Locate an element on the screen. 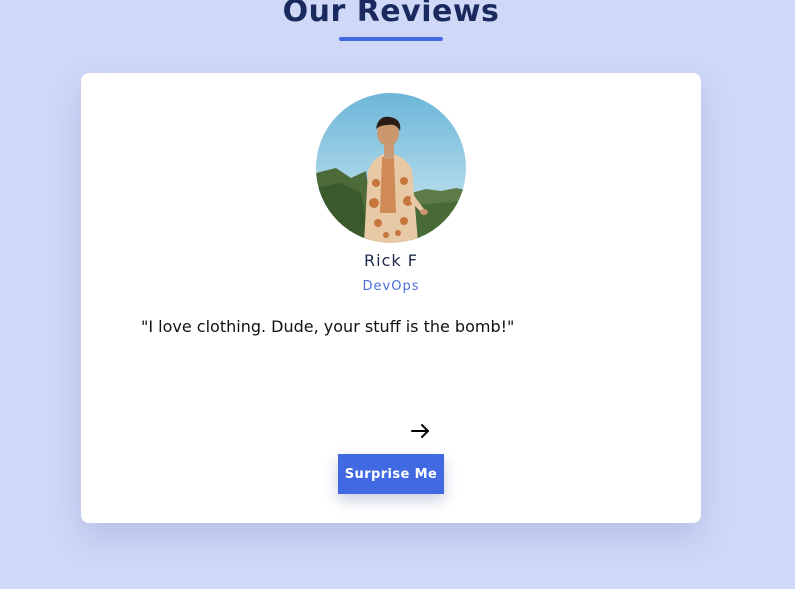 This screenshot has height=589, width=795. next-button is located at coordinates (421, 431).